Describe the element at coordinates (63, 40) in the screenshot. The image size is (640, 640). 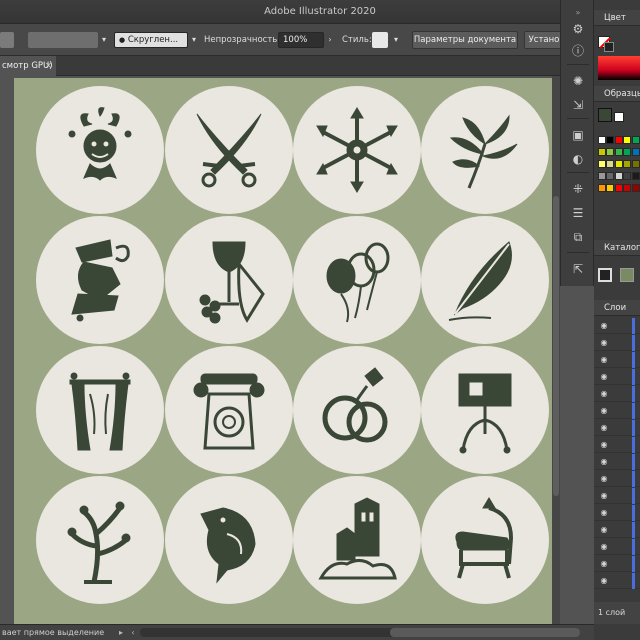
I see `stroke-weight-field` at that location.